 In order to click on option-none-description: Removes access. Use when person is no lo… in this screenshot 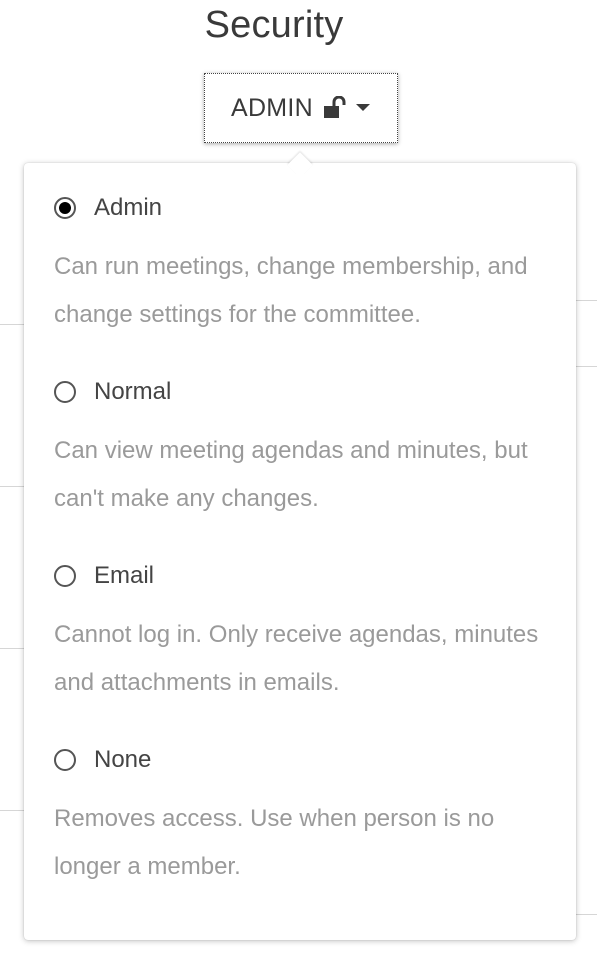, I will do `click(274, 842)`.